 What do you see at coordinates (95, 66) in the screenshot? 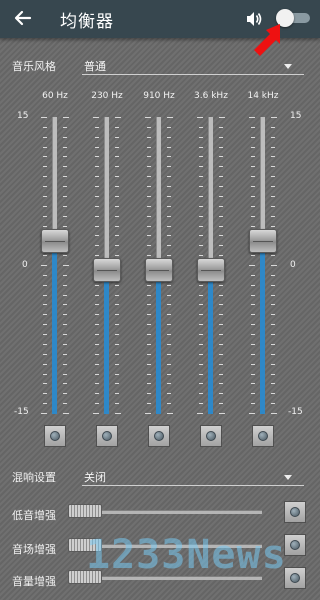
I see `preset-value: 普通` at bounding box center [95, 66].